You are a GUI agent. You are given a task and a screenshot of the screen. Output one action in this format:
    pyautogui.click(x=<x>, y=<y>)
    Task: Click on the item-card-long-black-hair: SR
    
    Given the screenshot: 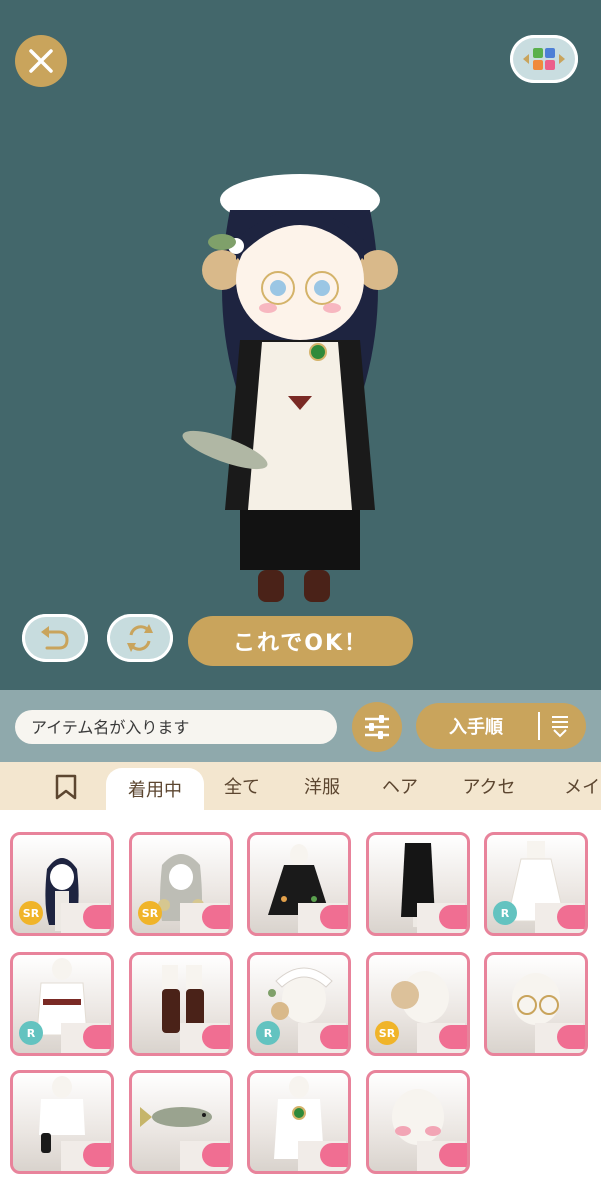 What is the action you would take?
    pyautogui.click(x=62, y=884)
    